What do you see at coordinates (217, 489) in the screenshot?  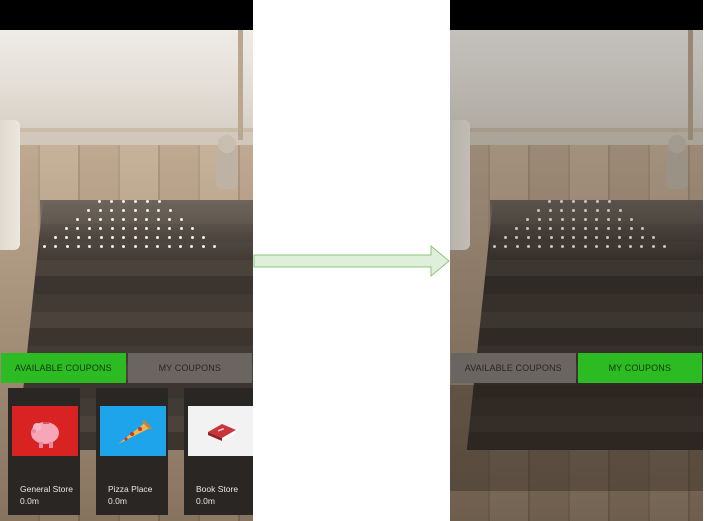 I see `coupon-name: Book Store` at bounding box center [217, 489].